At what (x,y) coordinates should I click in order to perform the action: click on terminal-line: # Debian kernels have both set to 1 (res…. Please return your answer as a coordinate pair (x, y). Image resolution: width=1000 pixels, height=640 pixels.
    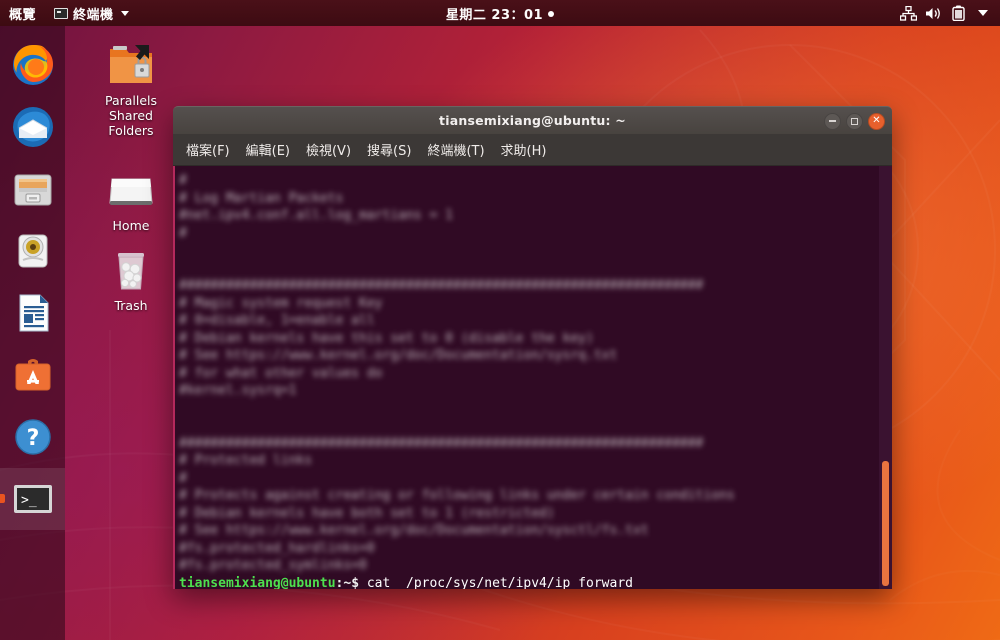
    Looking at the image, I should click on (367, 513).